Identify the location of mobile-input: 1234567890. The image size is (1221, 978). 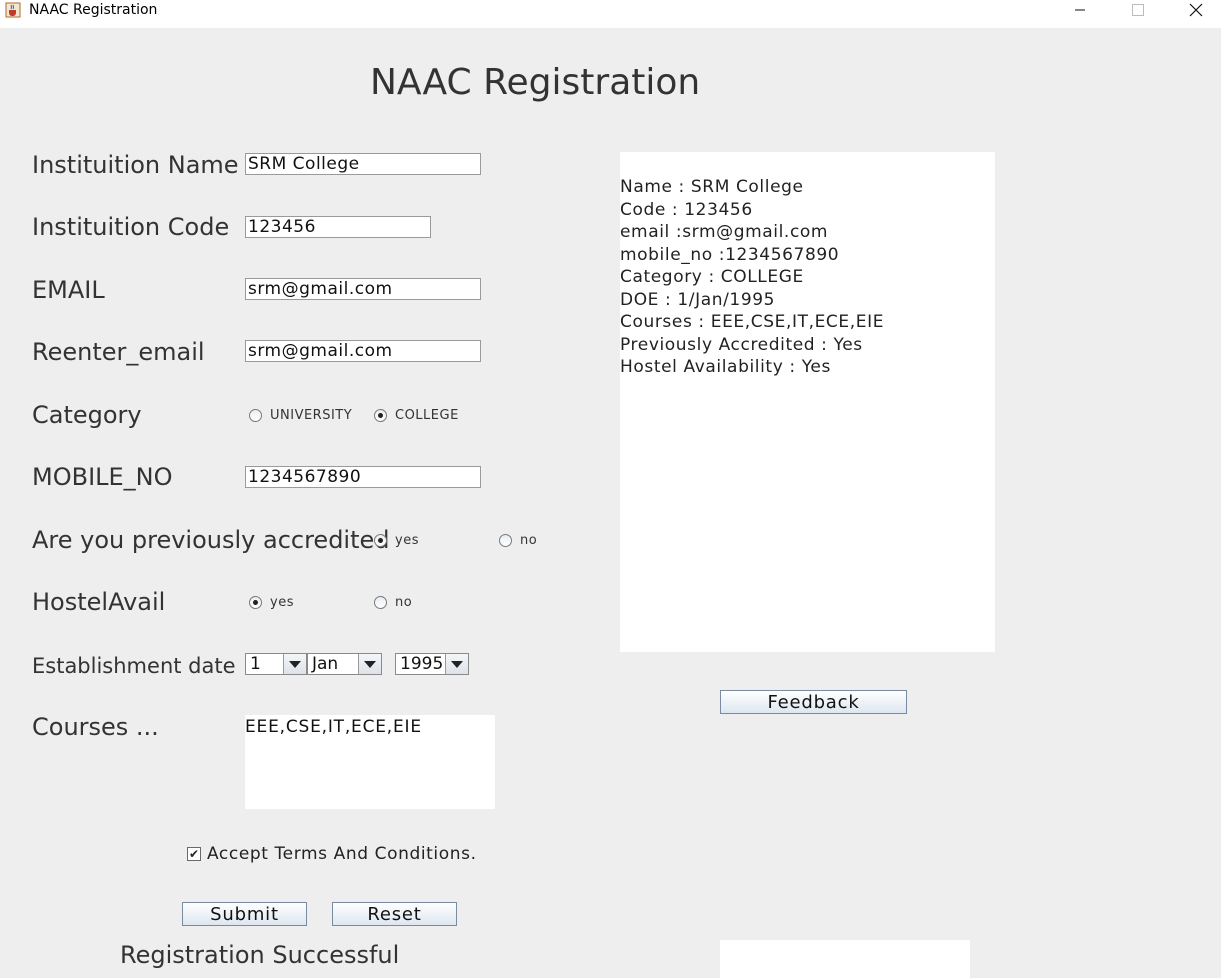
(363, 477).